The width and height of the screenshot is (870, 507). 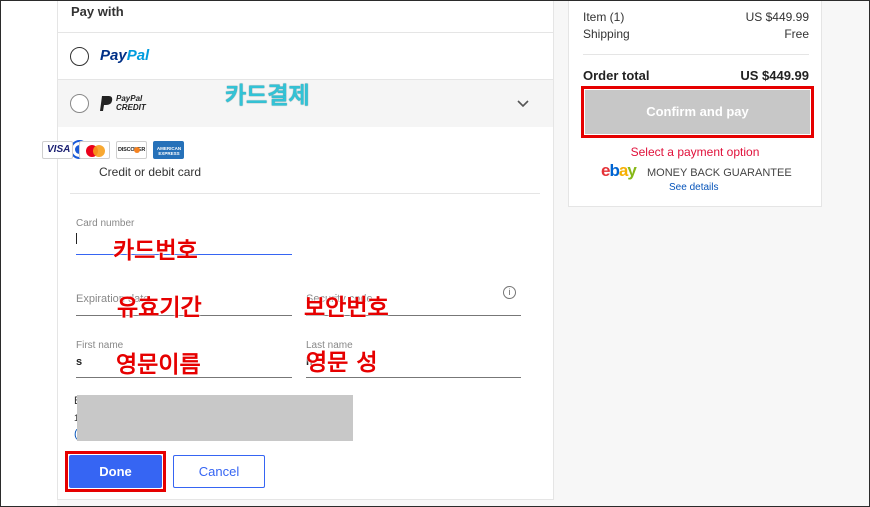 What do you see at coordinates (523, 103) in the screenshot?
I see `chevron-down-icon` at bounding box center [523, 103].